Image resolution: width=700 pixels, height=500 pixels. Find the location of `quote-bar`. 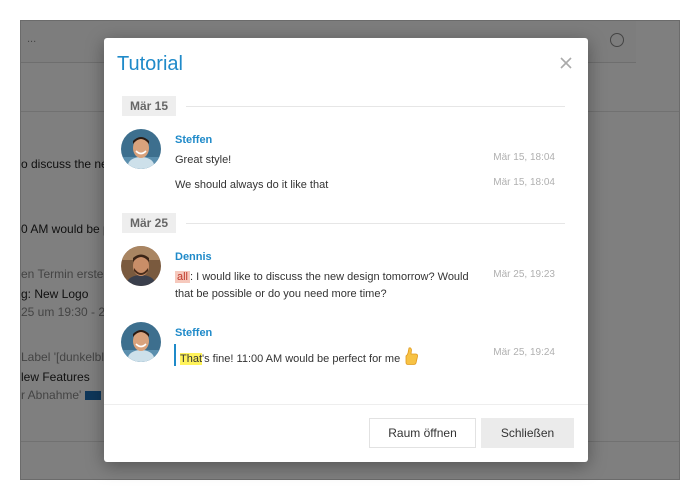

quote-bar is located at coordinates (175, 355).